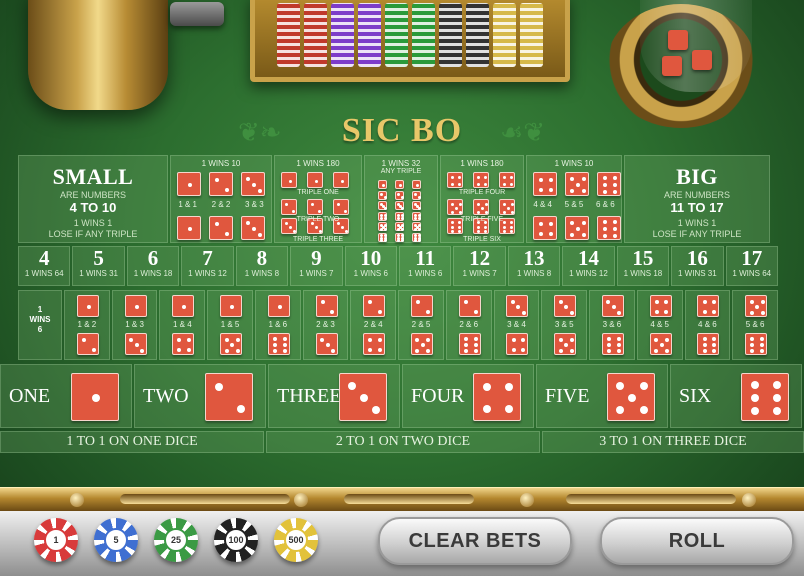 Image resolution: width=804 pixels, height=576 pixels. I want to click on bet-combo-1&6: 1 & 6, so click(277, 325).